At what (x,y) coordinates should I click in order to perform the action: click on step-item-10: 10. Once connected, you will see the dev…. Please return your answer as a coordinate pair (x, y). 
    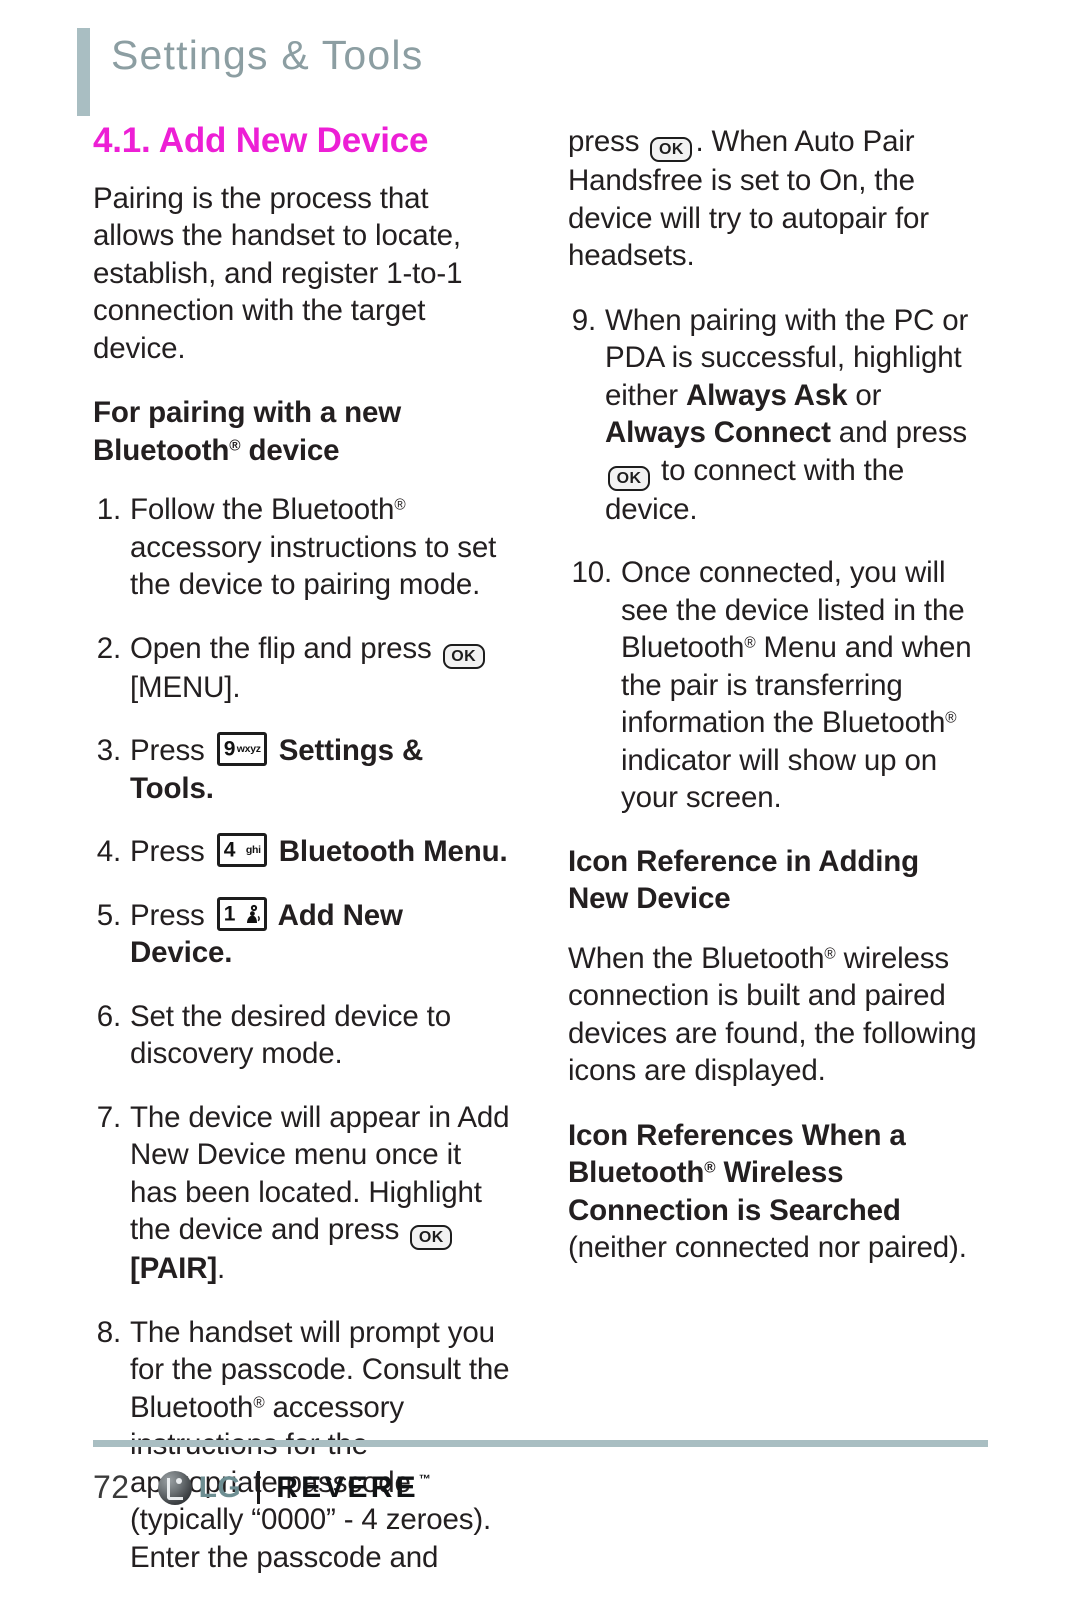
    Looking at the image, I should click on (777, 685).